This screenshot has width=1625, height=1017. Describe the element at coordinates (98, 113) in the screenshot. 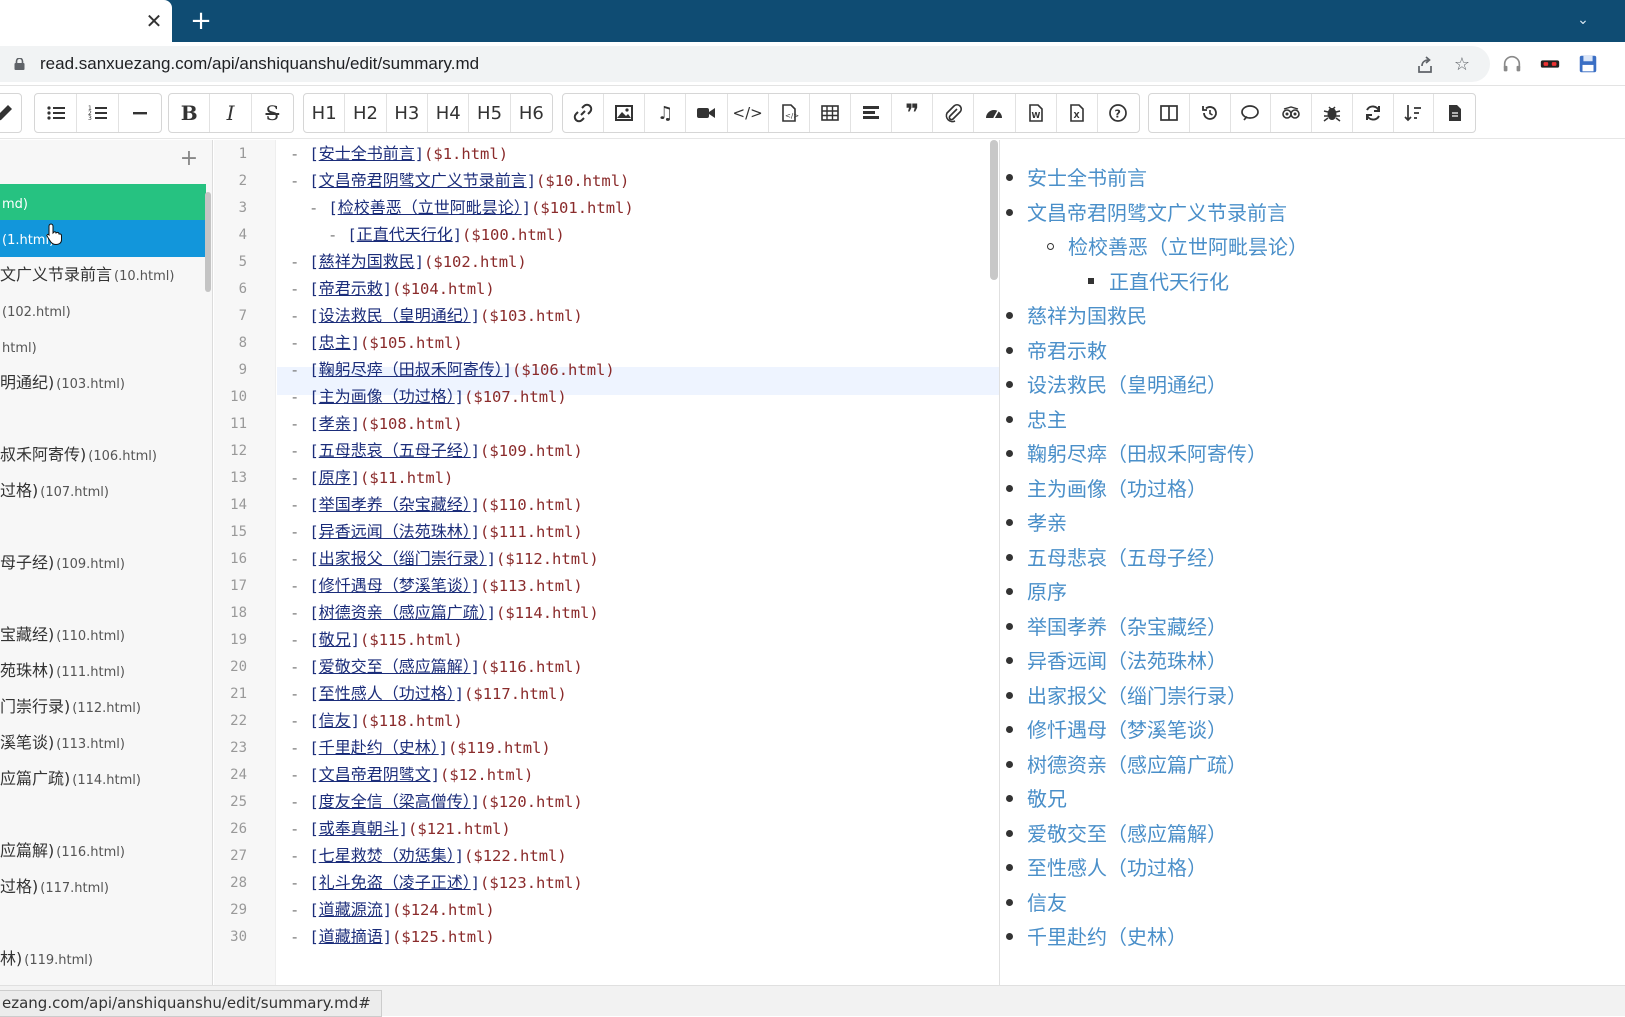

I see `ordered-list-icon: 123` at that location.